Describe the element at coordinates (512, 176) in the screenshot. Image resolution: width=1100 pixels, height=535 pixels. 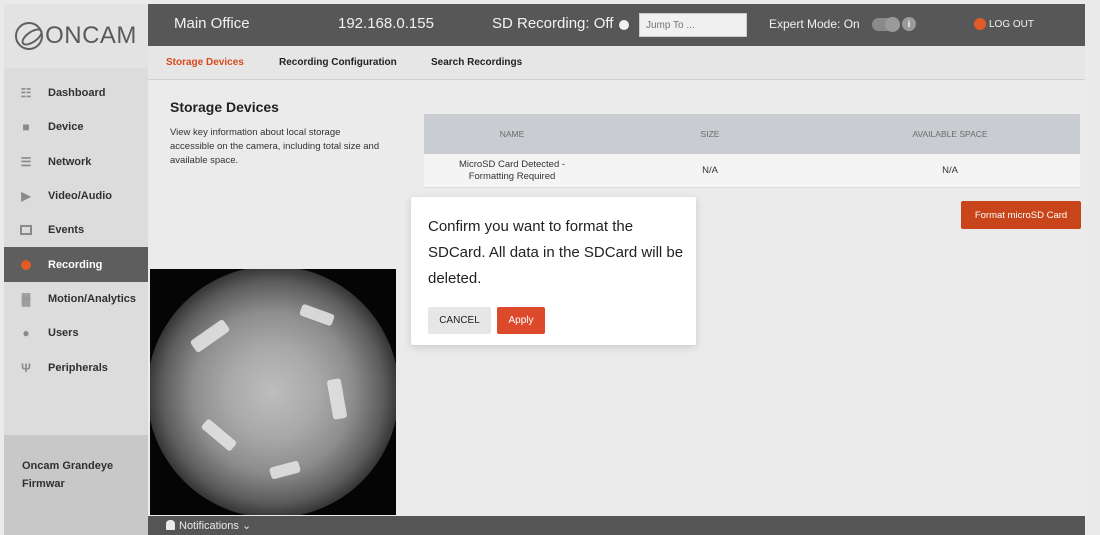
I see `device-name-line2: Formatting Required` at that location.